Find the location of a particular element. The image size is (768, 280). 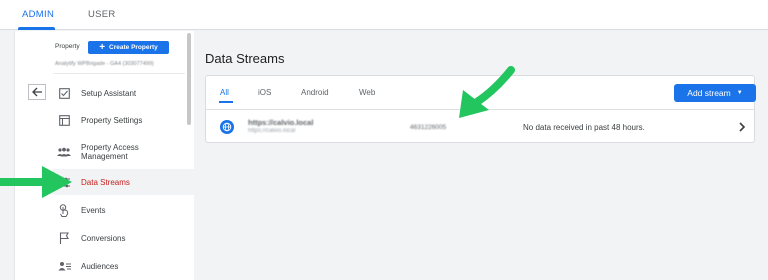

sidebar-item-property-settings: Property Settings is located at coordinates (124, 120).